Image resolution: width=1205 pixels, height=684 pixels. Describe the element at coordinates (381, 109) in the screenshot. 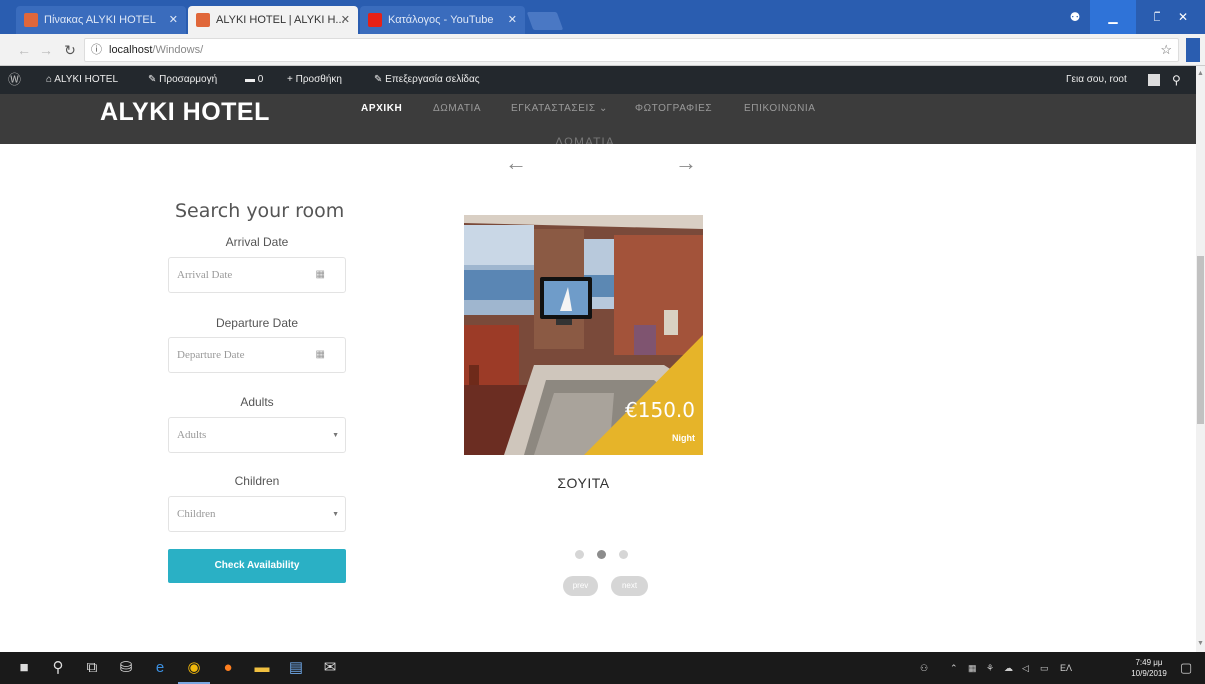

I see `nav-item-home: ΑΡΧΙΚΗ` at that location.